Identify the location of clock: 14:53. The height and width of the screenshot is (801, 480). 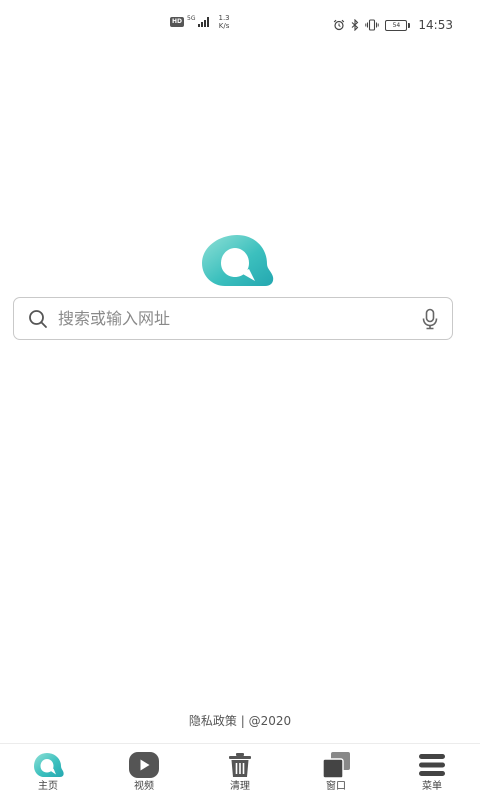
(435, 25).